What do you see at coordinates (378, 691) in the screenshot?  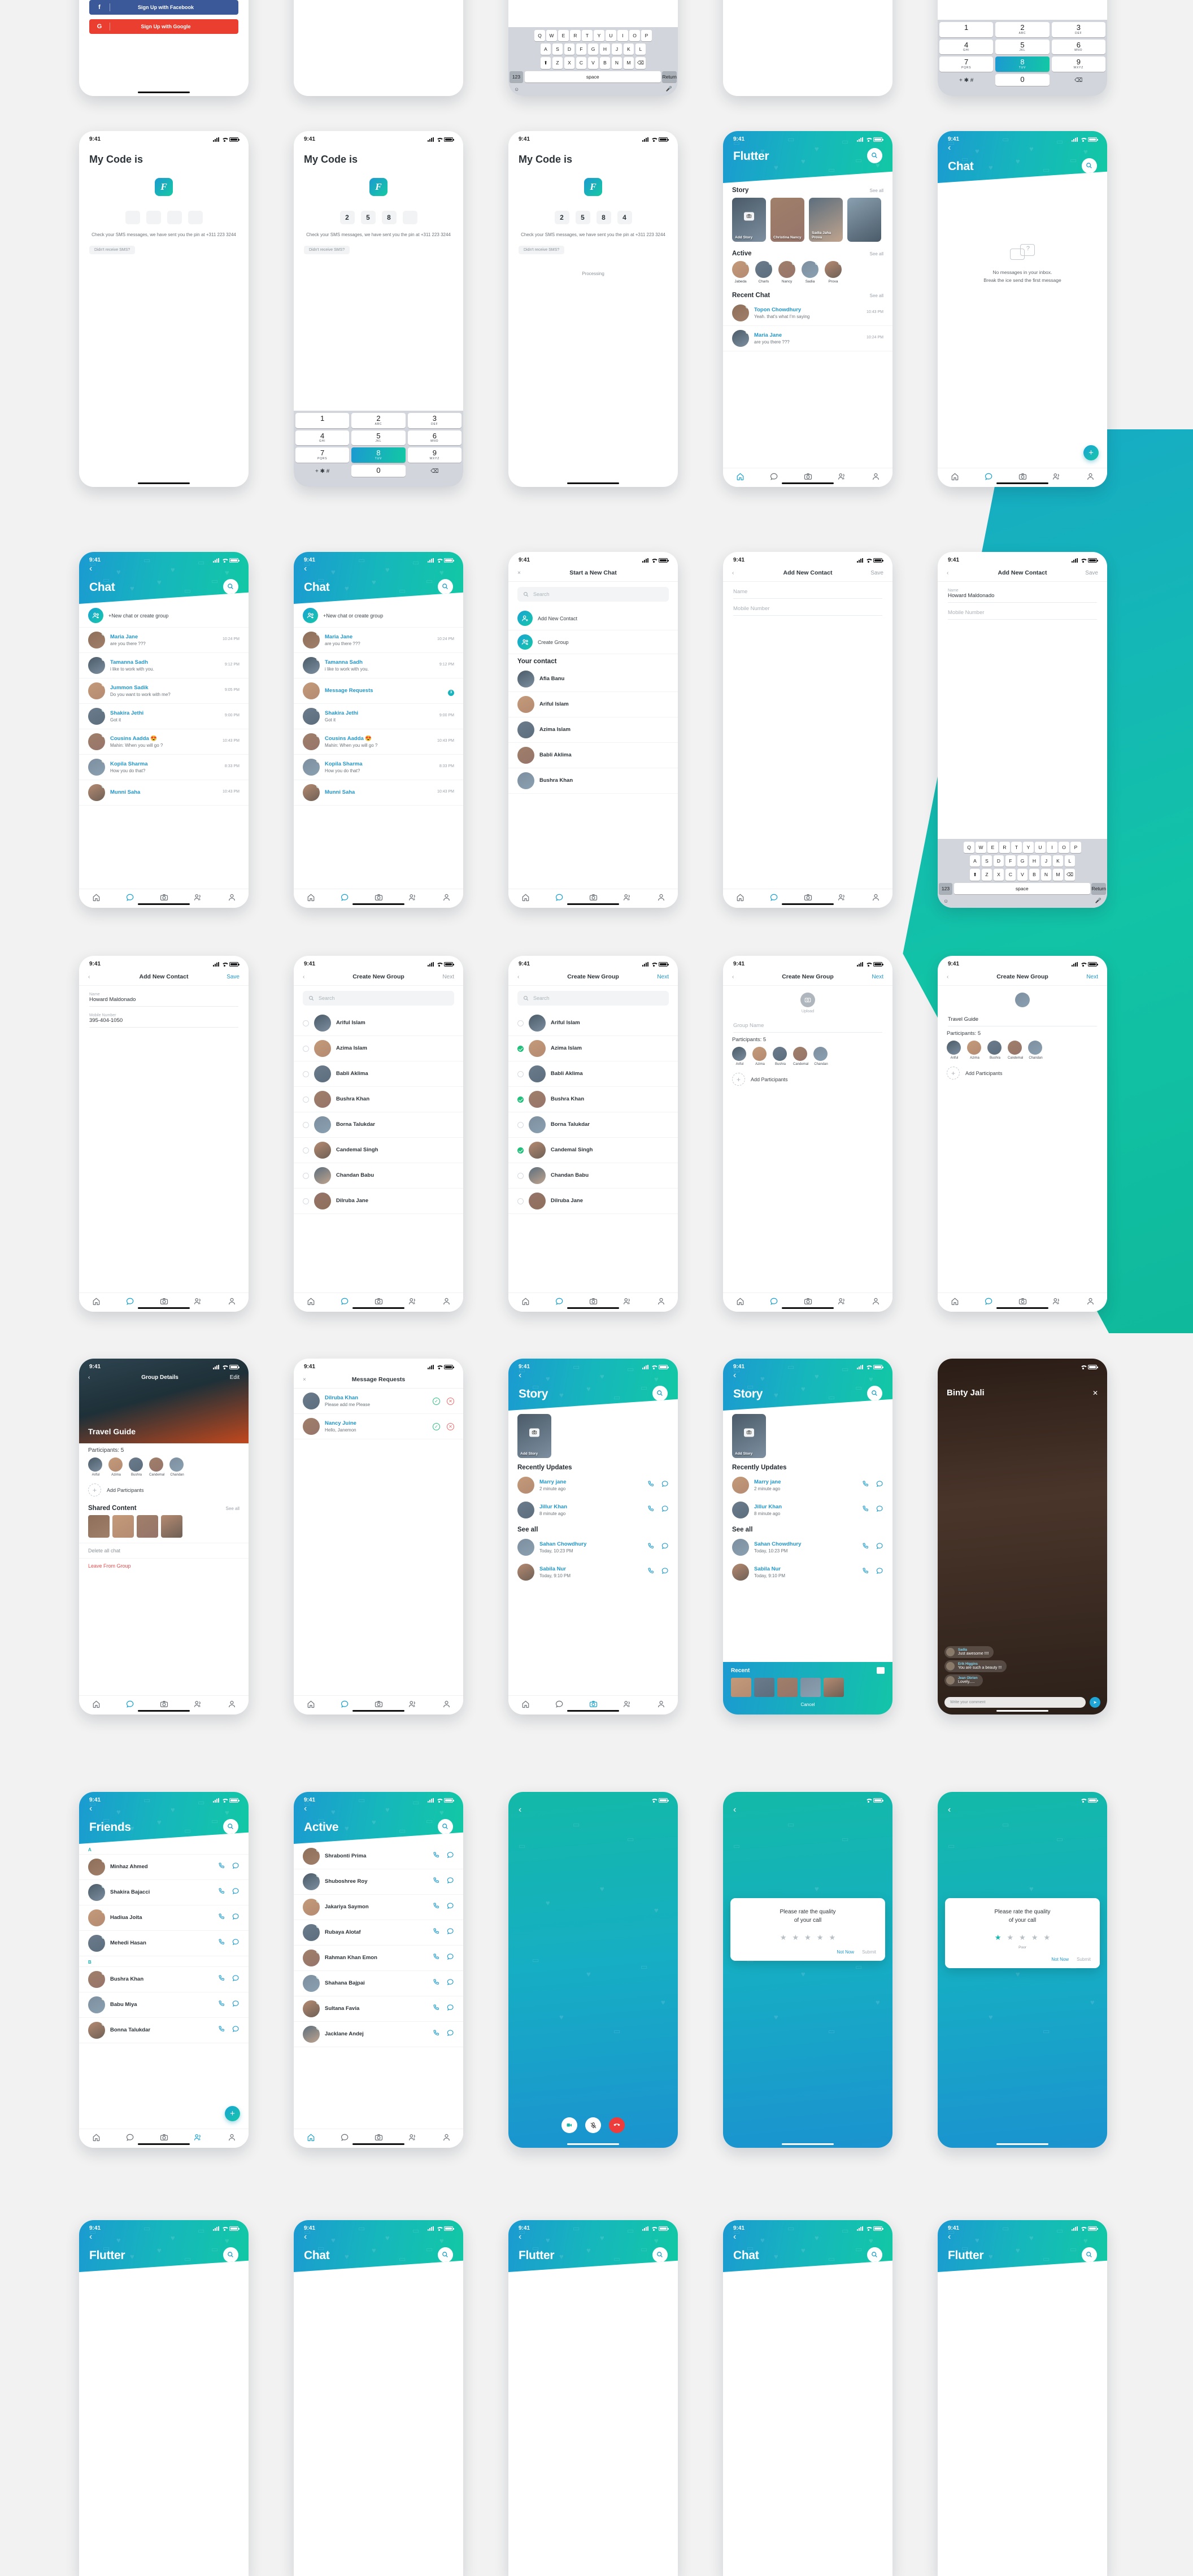 I see `chat-list-item: Message Requests 3` at bounding box center [378, 691].